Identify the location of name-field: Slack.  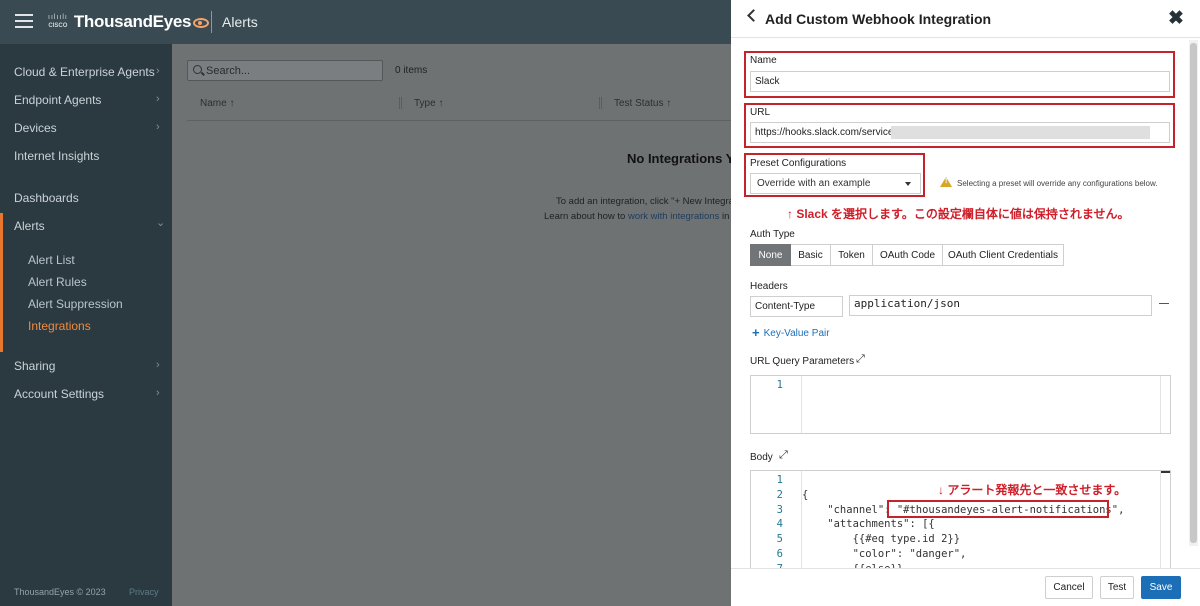
(960, 81).